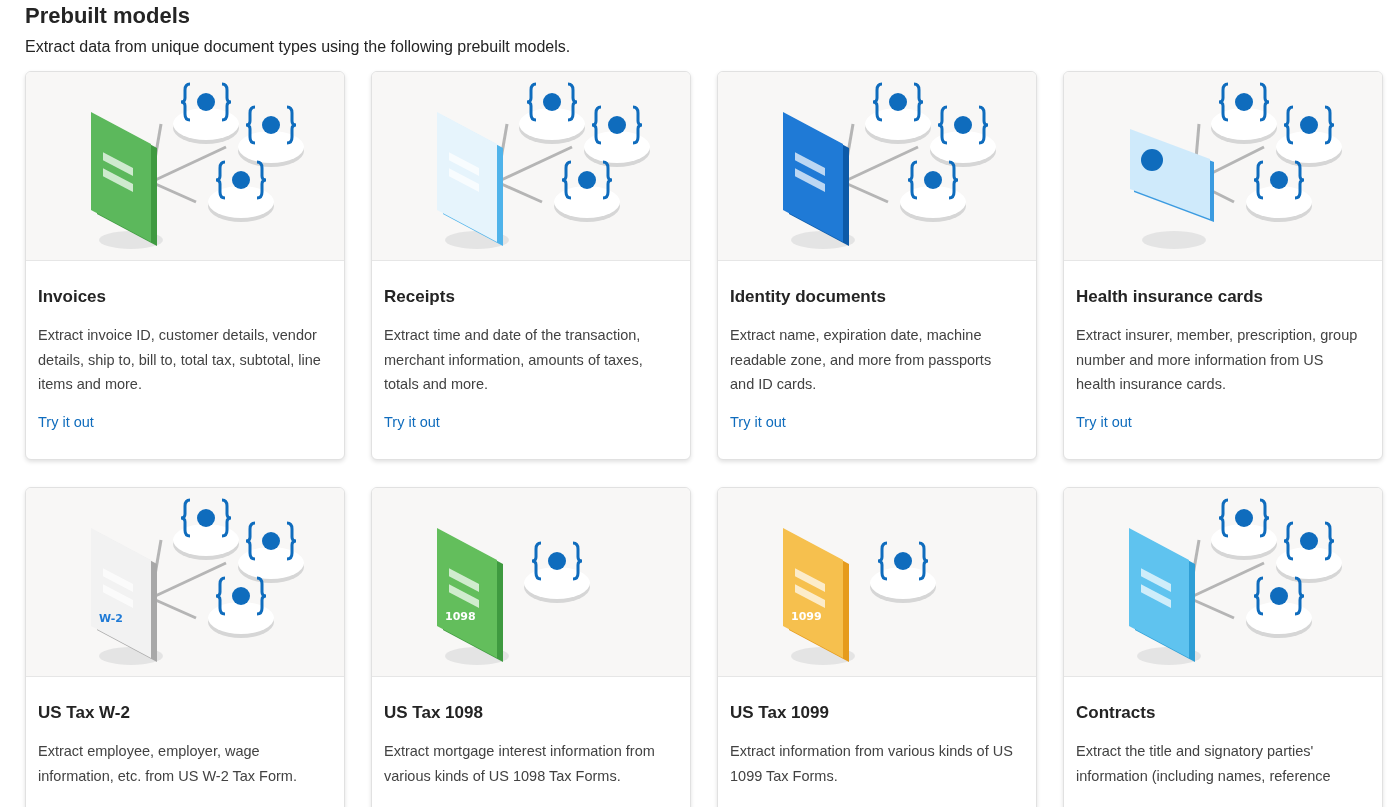 The image size is (1400, 807). Describe the element at coordinates (514, 360) in the screenshot. I see `card-description: Extract time and date of the transaction, merchant information, amounts of taxes, totals and more.` at that location.